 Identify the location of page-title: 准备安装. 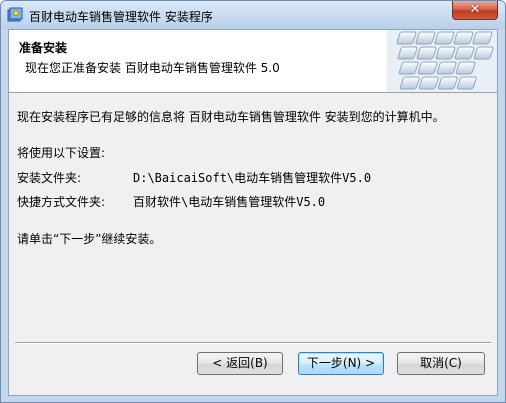
(43, 48).